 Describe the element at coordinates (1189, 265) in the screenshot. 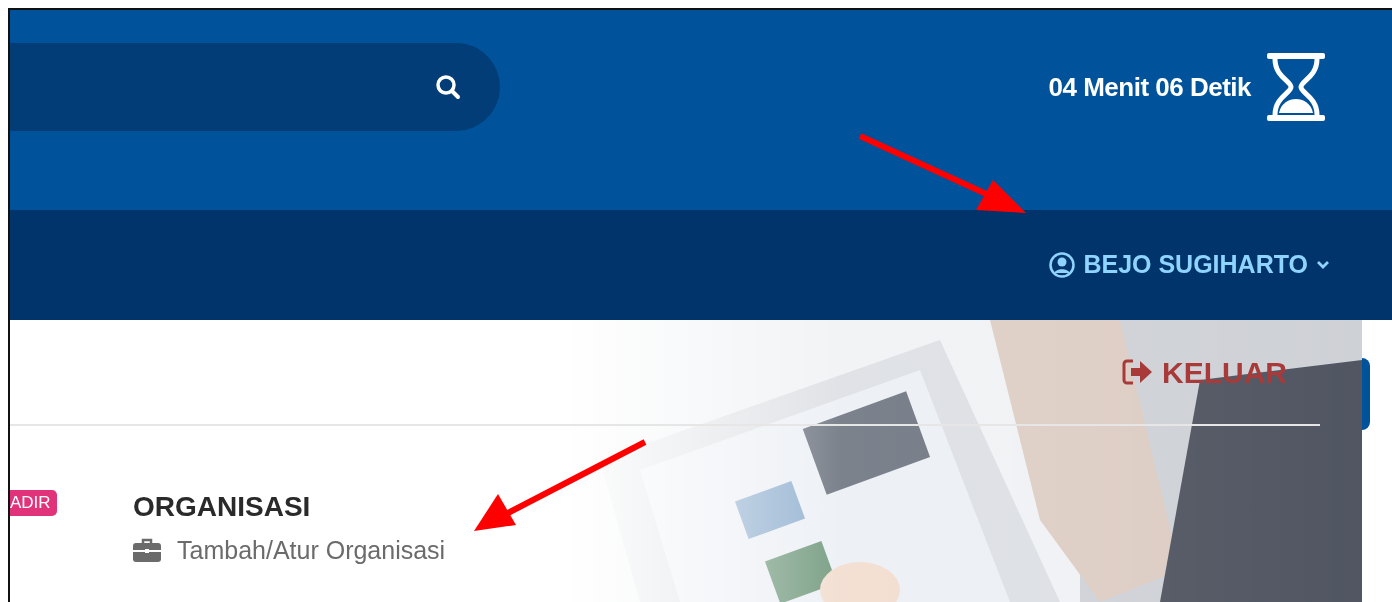

I see `user-menu: BEJO SUGIHARTO` at that location.